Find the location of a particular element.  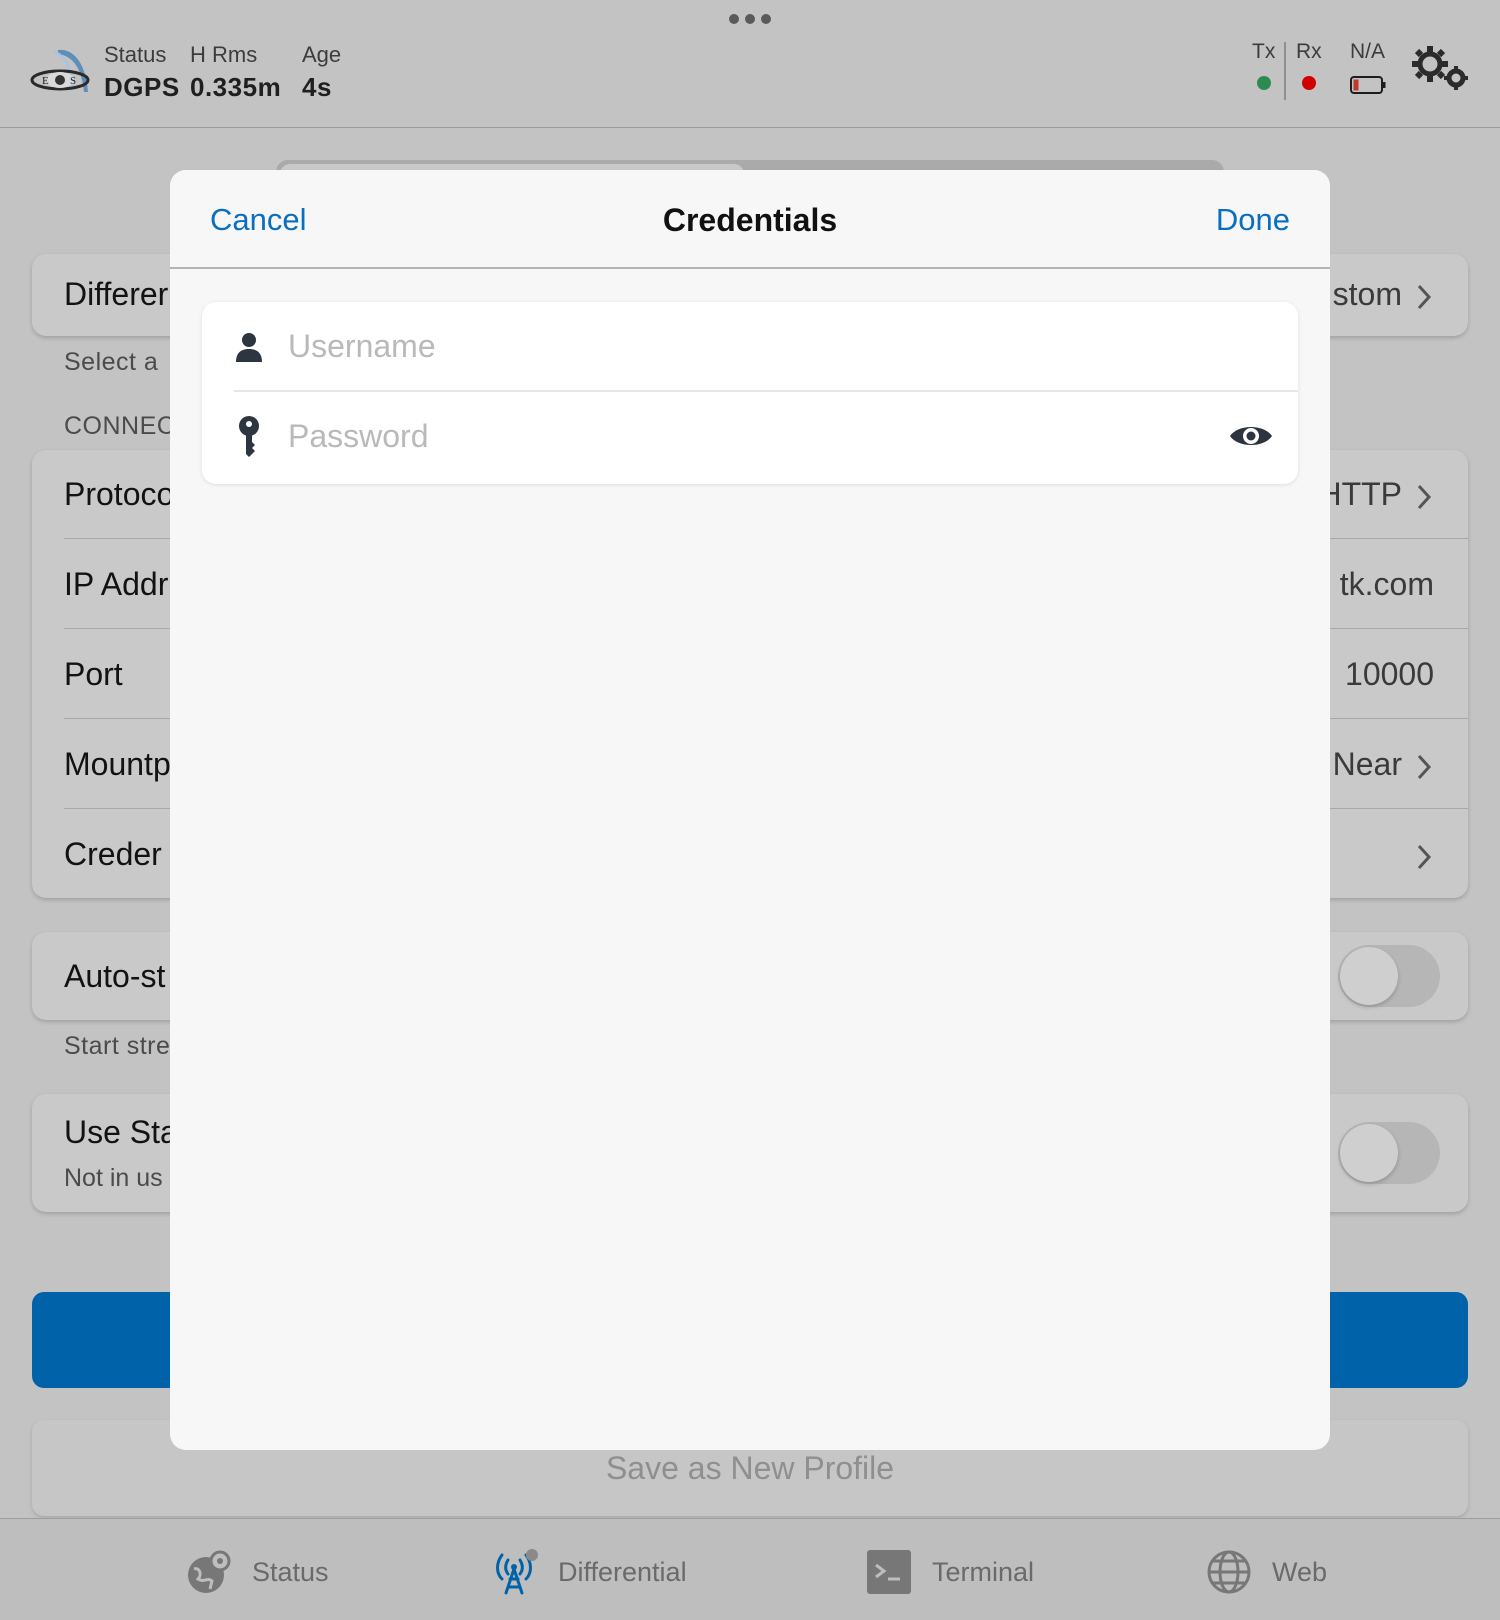

credentials-label: Creder is located at coordinates (113, 854).